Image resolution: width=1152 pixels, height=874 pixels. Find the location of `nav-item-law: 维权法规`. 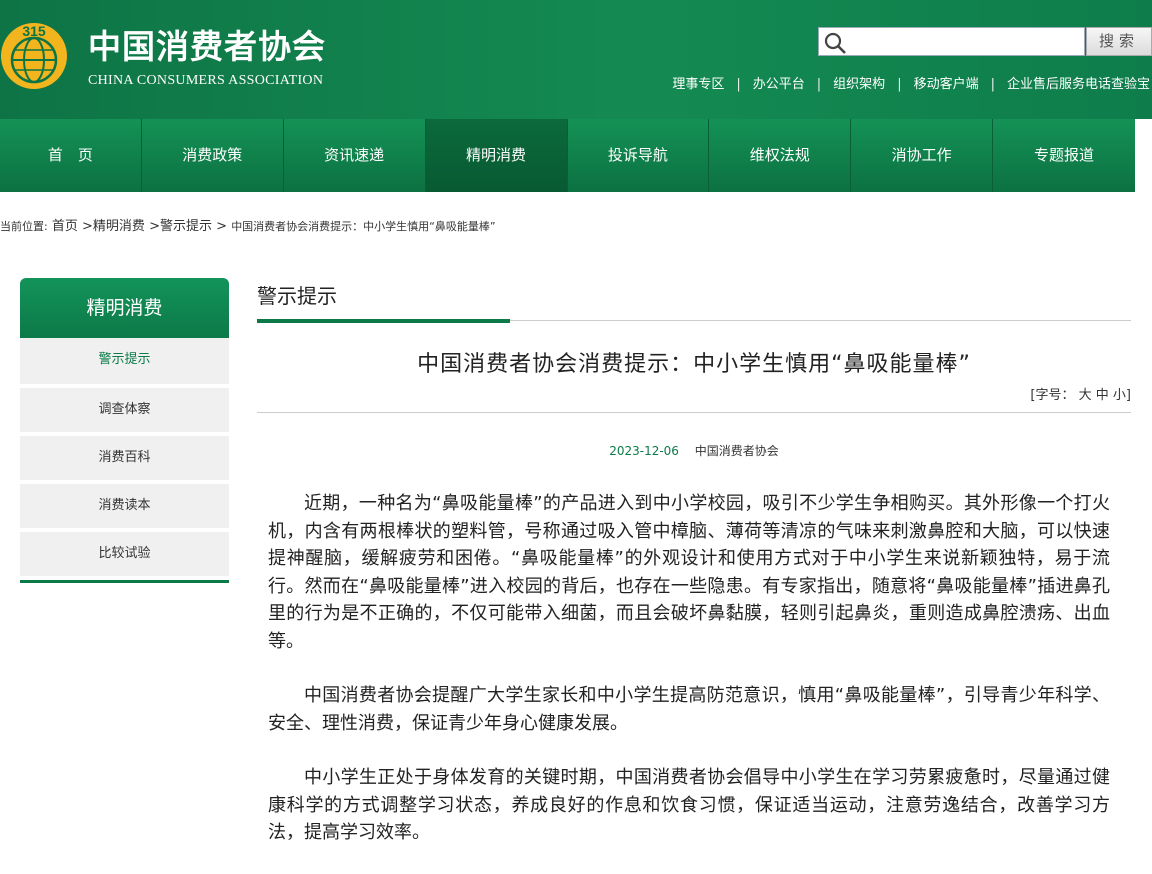

nav-item-law: 维权法规 is located at coordinates (780, 155).